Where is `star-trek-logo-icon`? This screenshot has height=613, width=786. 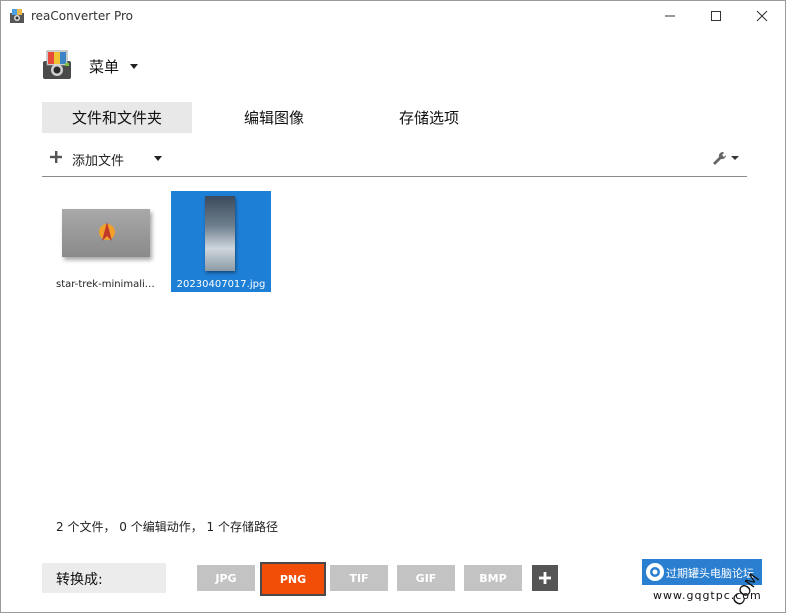
star-trek-logo-icon is located at coordinates (107, 231).